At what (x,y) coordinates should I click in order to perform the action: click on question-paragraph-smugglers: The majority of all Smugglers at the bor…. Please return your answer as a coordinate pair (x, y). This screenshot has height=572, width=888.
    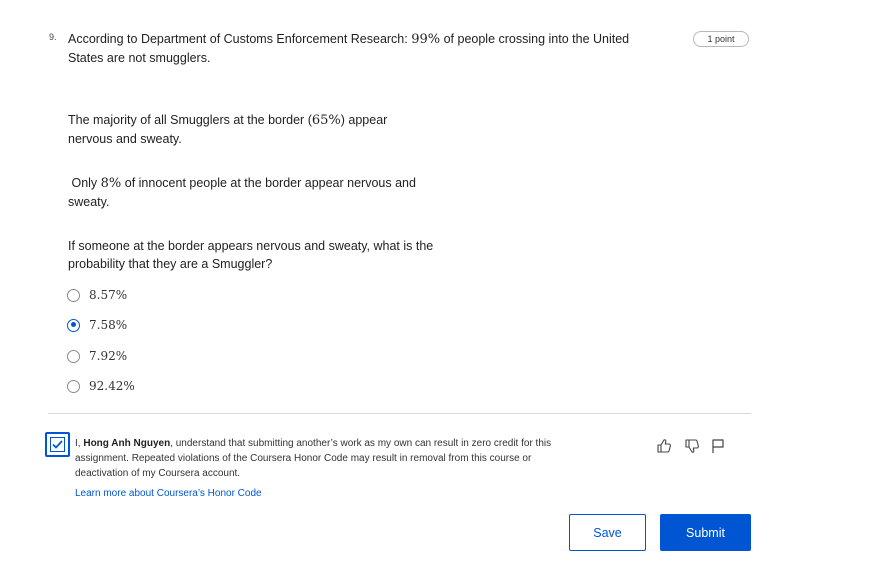
    Looking at the image, I should click on (238, 129).